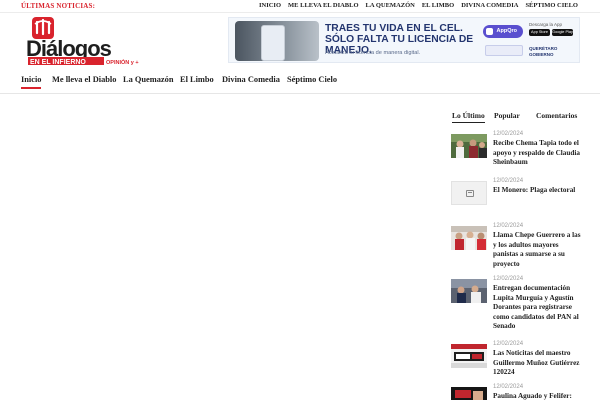 This screenshot has width=600, height=400. I want to click on top-nav-inicio: INICIO, so click(270, 5).